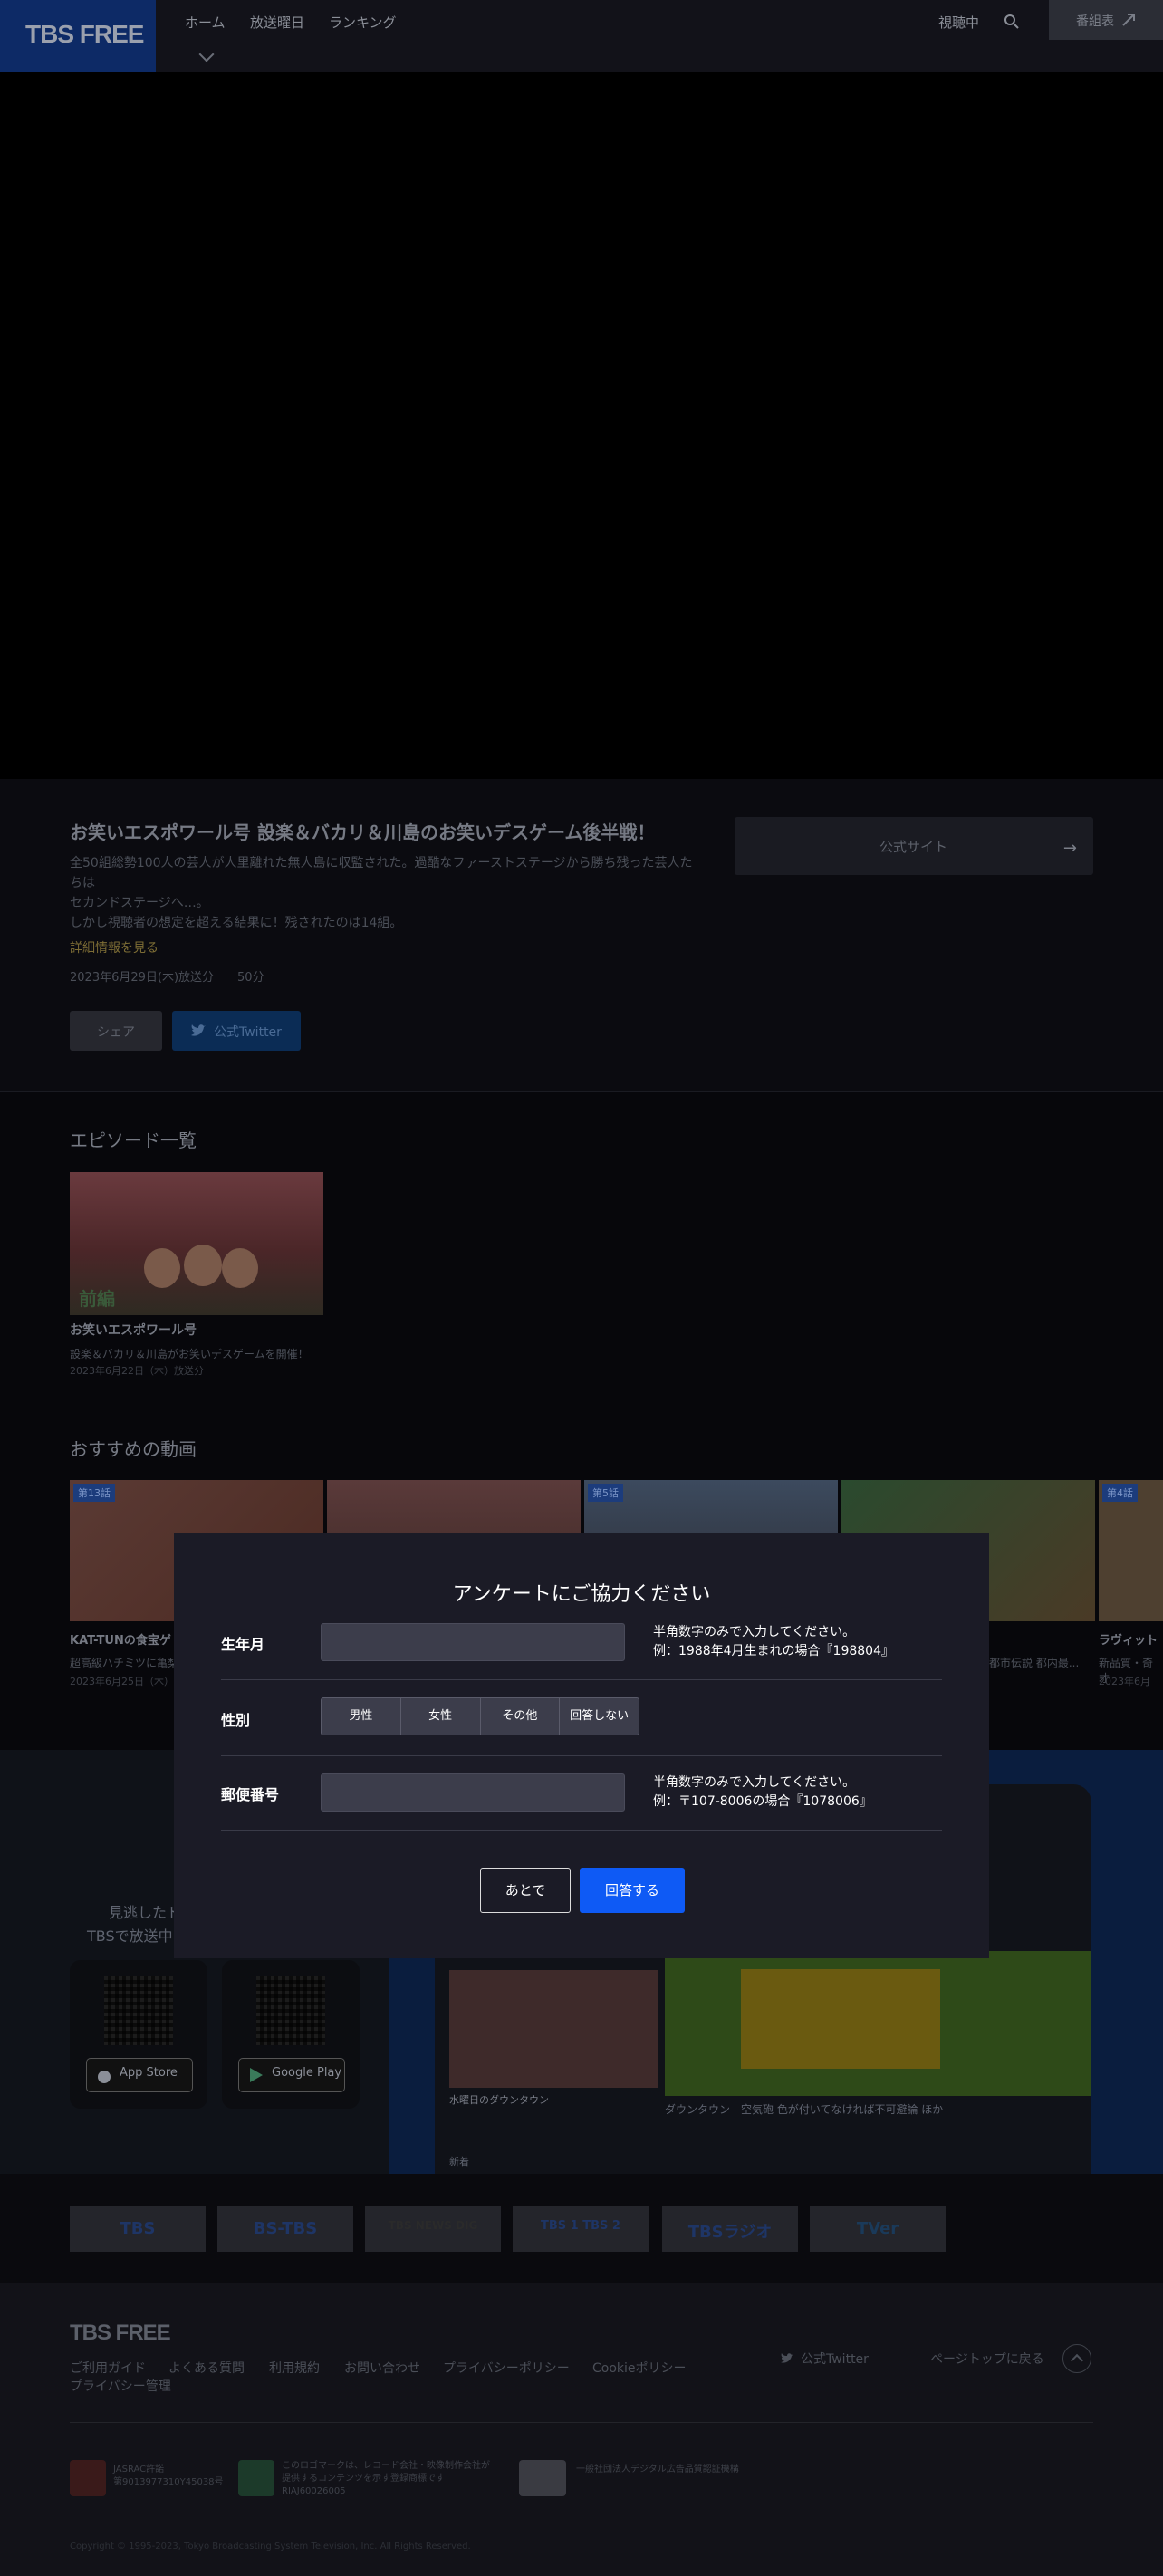 The width and height of the screenshot is (1163, 2576). Describe the element at coordinates (1076, 2358) in the screenshot. I see `chevron-up-icon` at that location.